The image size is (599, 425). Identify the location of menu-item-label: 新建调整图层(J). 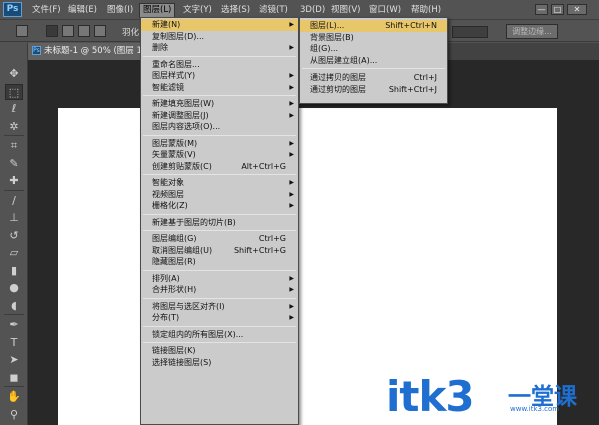
(180, 115).